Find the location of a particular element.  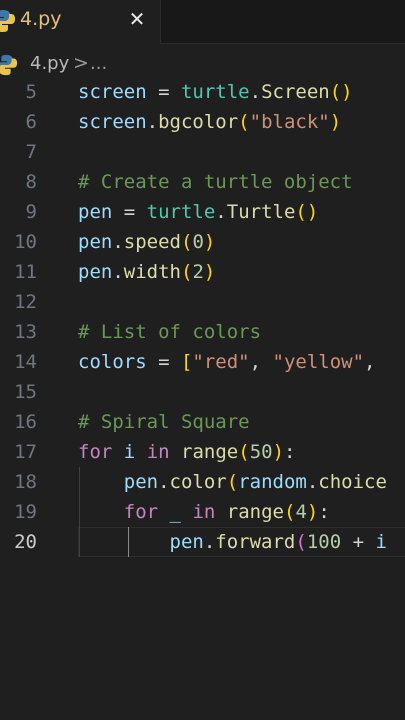

line-number: 10 is located at coordinates (25, 242).